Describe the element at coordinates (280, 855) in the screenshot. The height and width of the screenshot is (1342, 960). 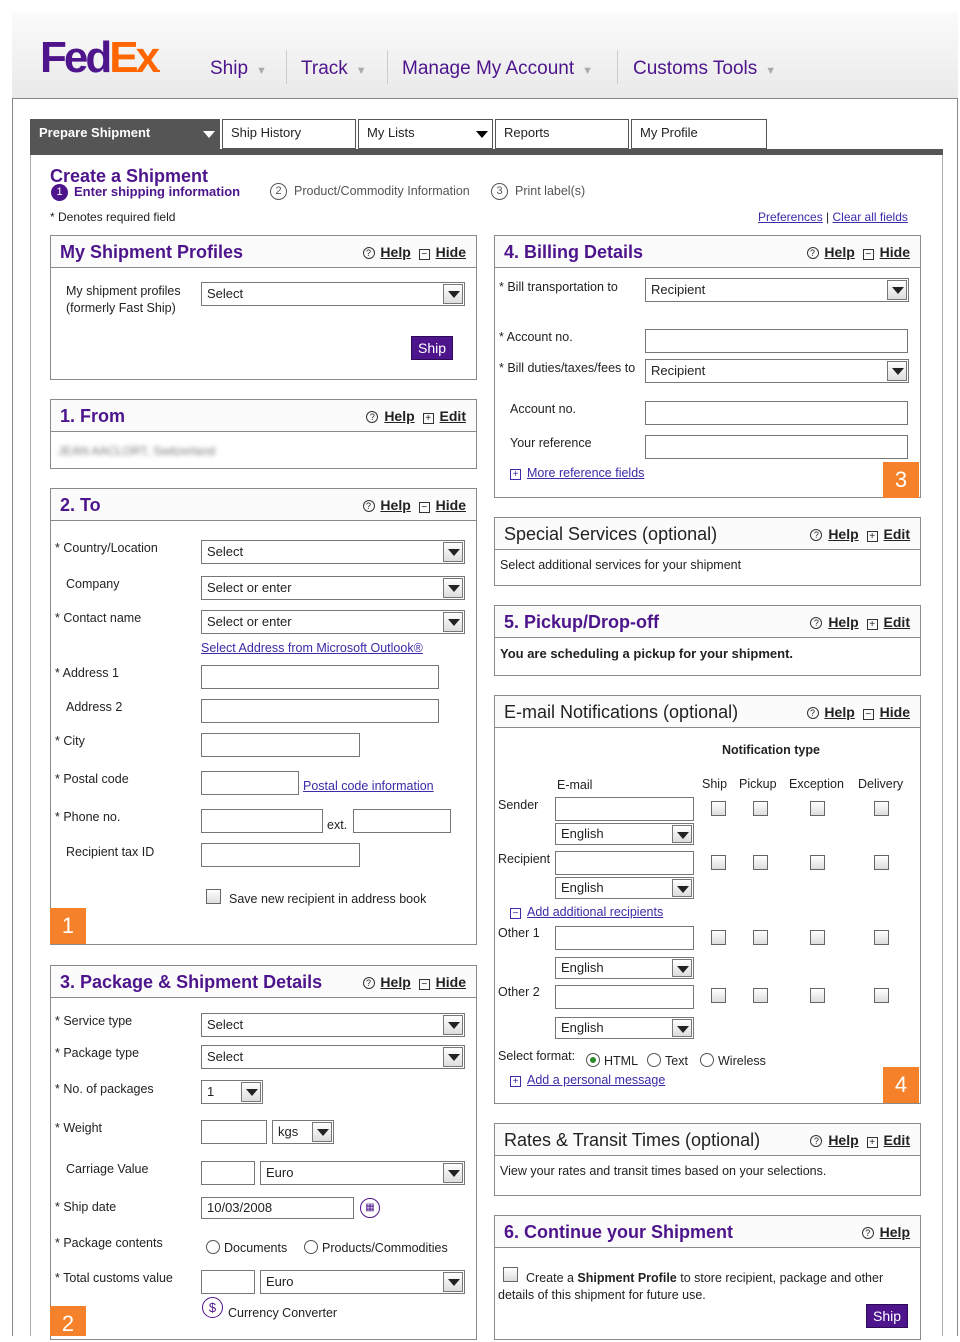
I see `taxid-input` at that location.